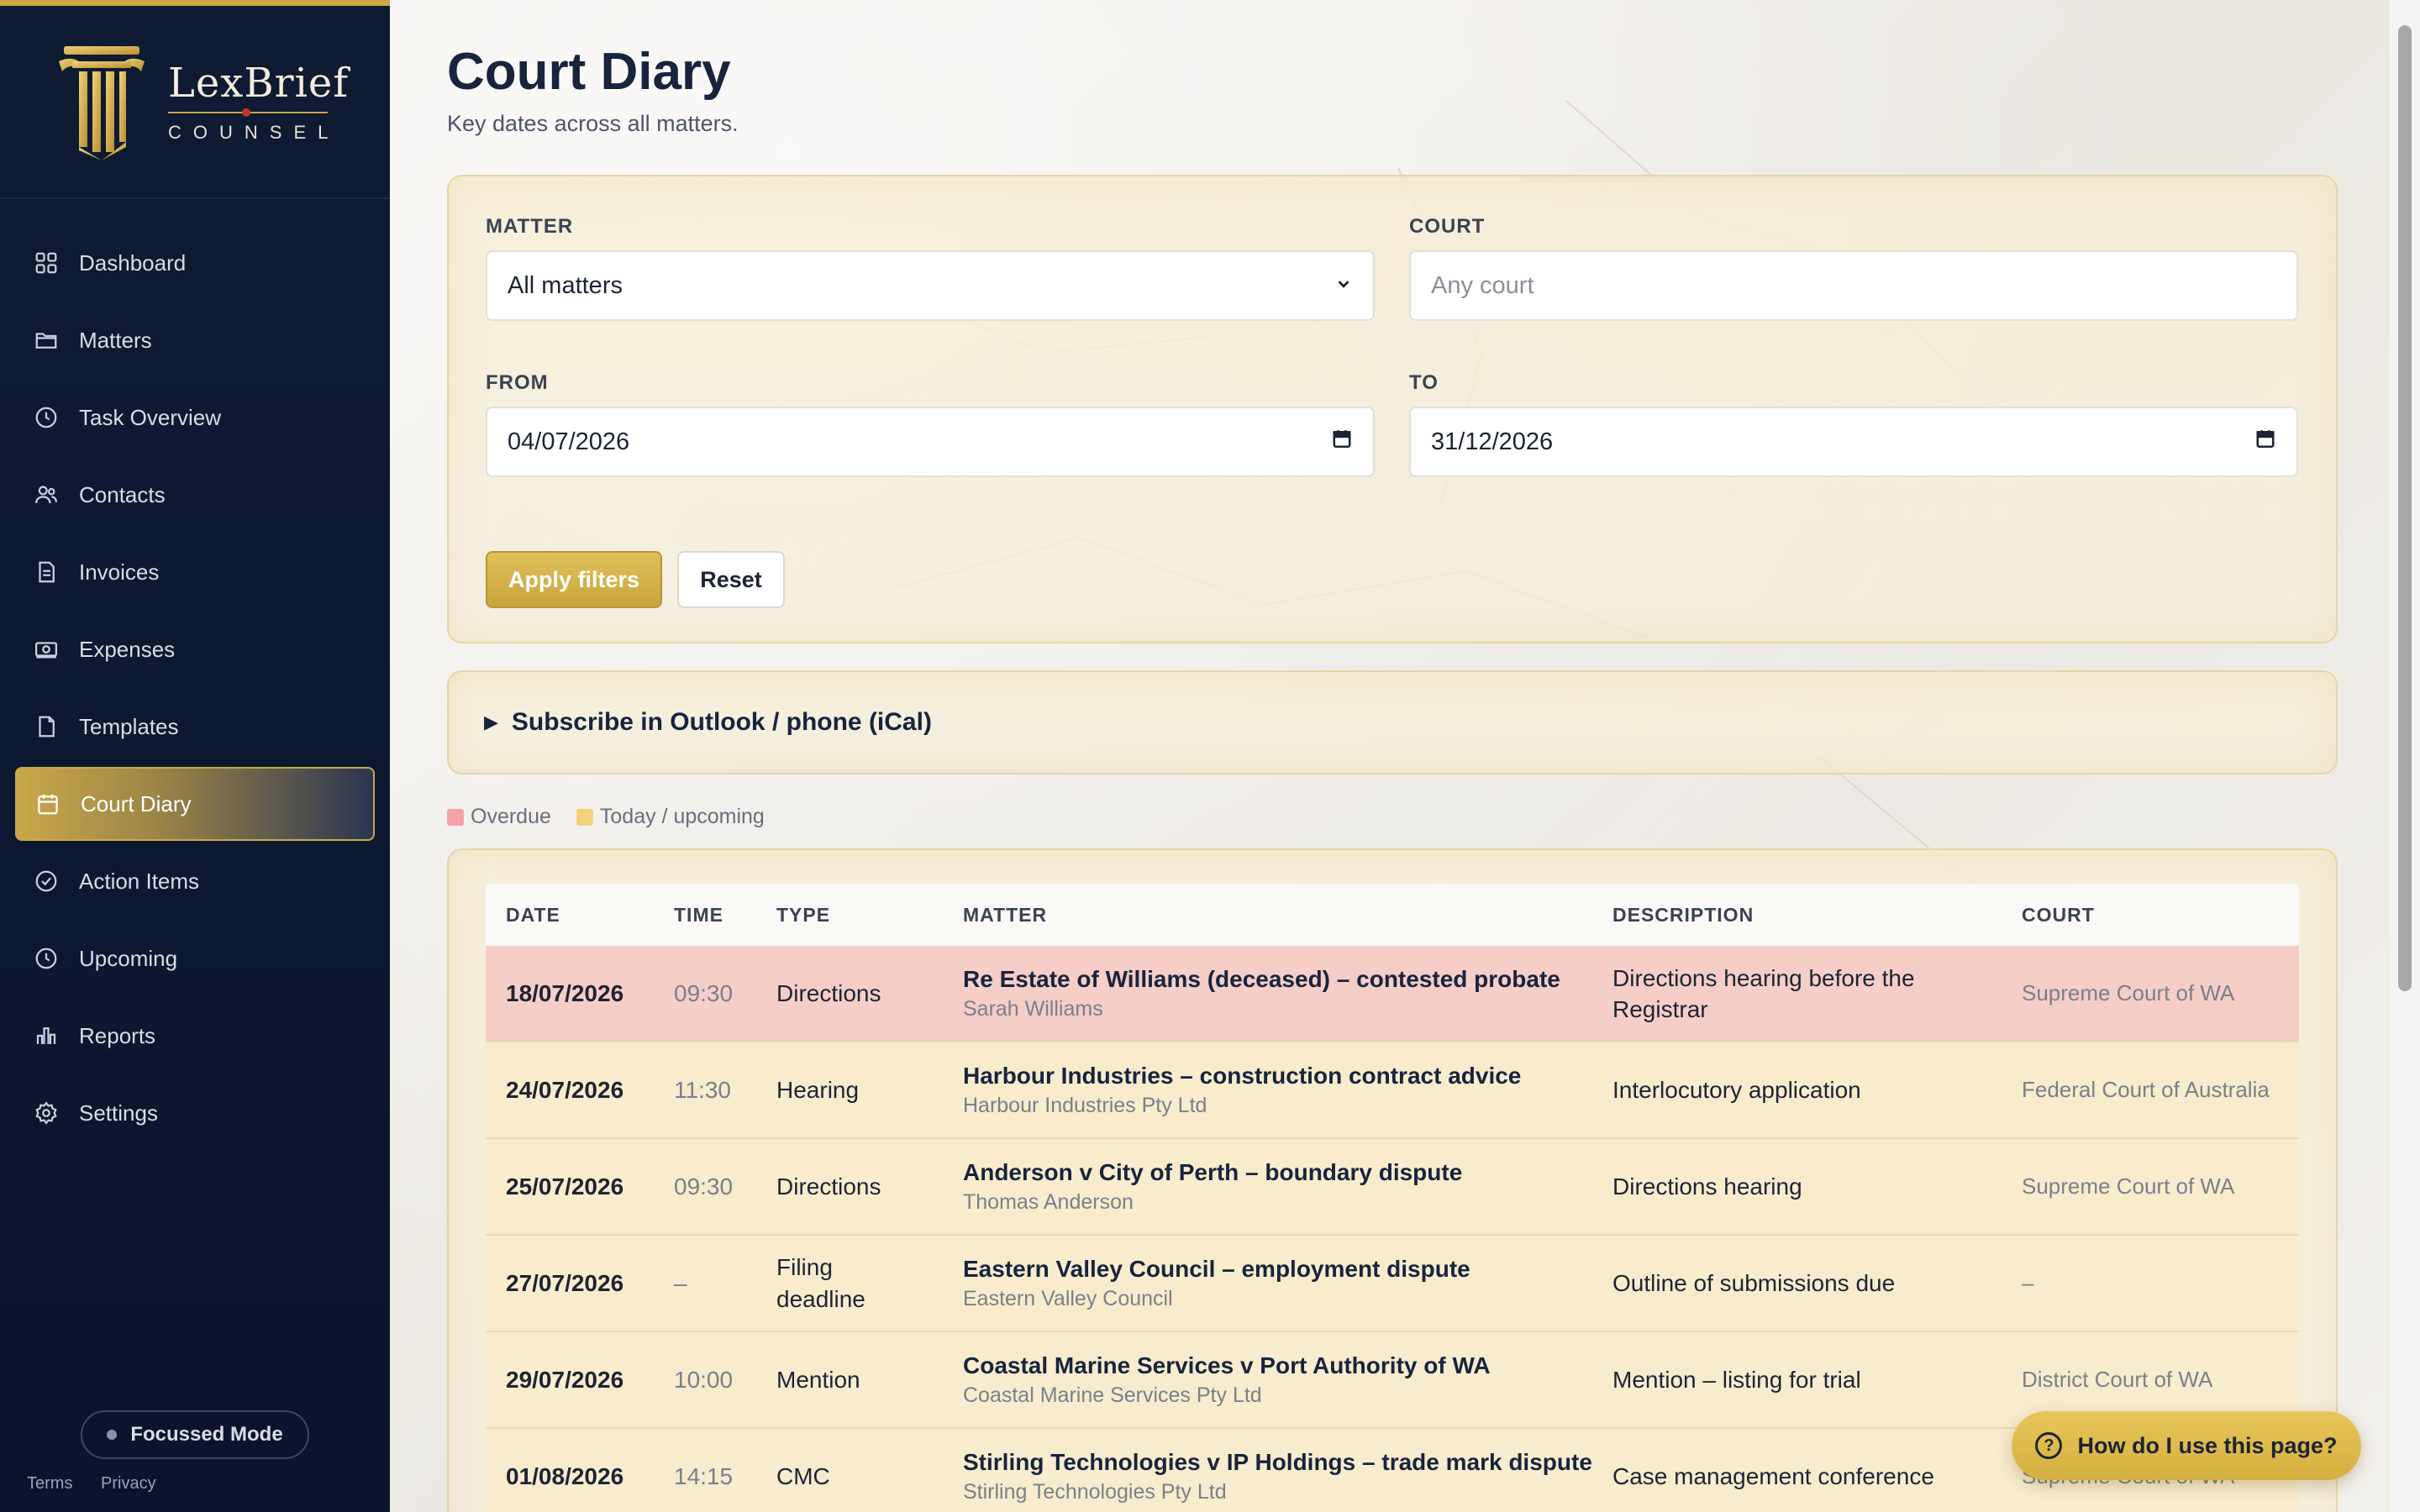 This screenshot has height=1512, width=2420. Describe the element at coordinates (1737, 1380) in the screenshot. I see `row-description: Mention – listing for trial` at that location.